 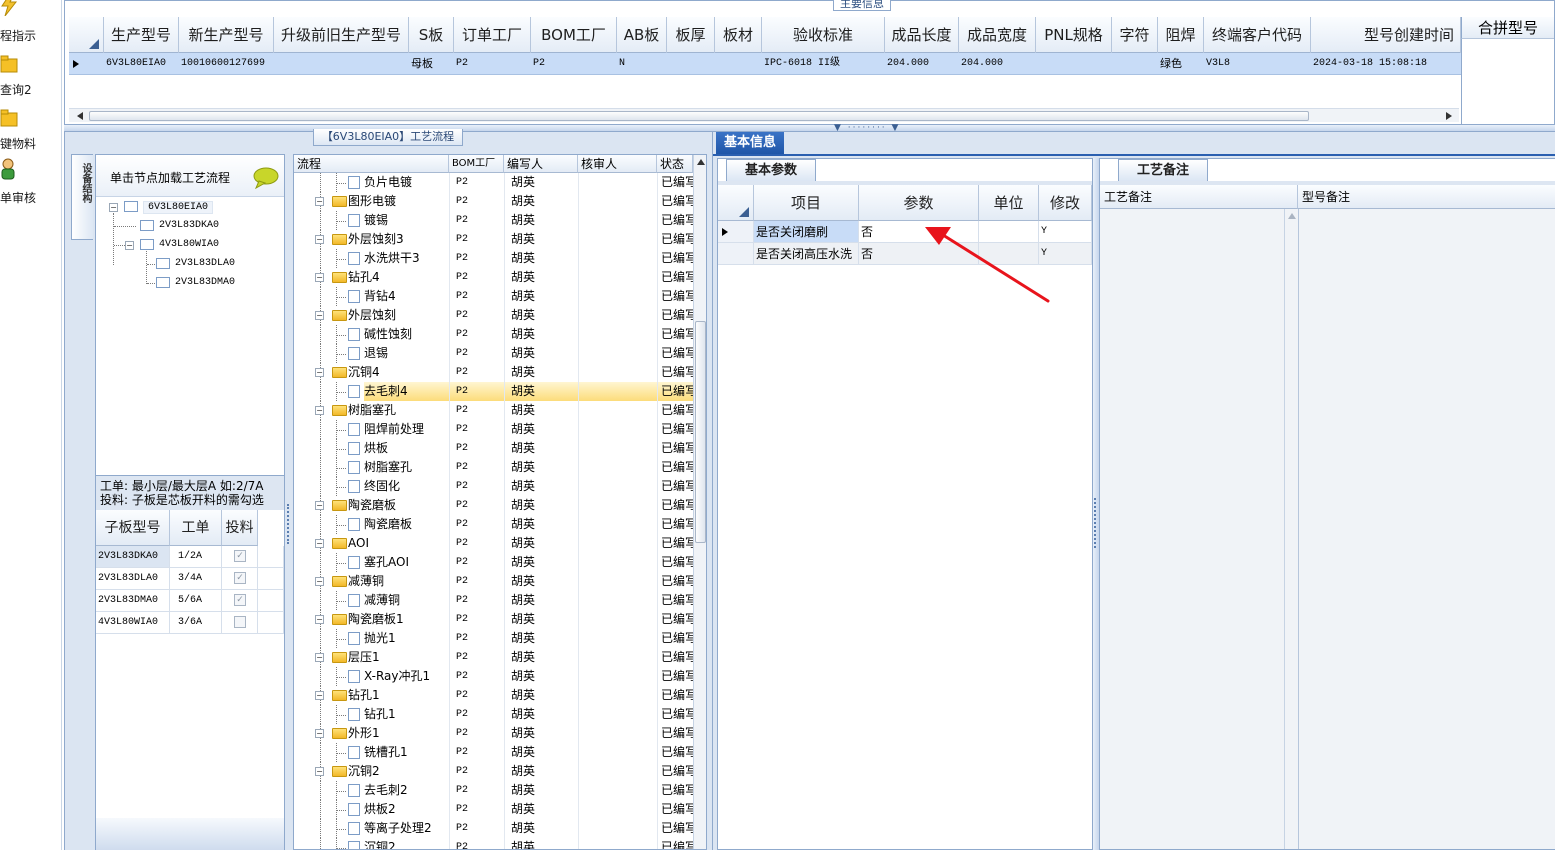 I want to click on flow-step-name: 层压1, so click(x=398, y=657).